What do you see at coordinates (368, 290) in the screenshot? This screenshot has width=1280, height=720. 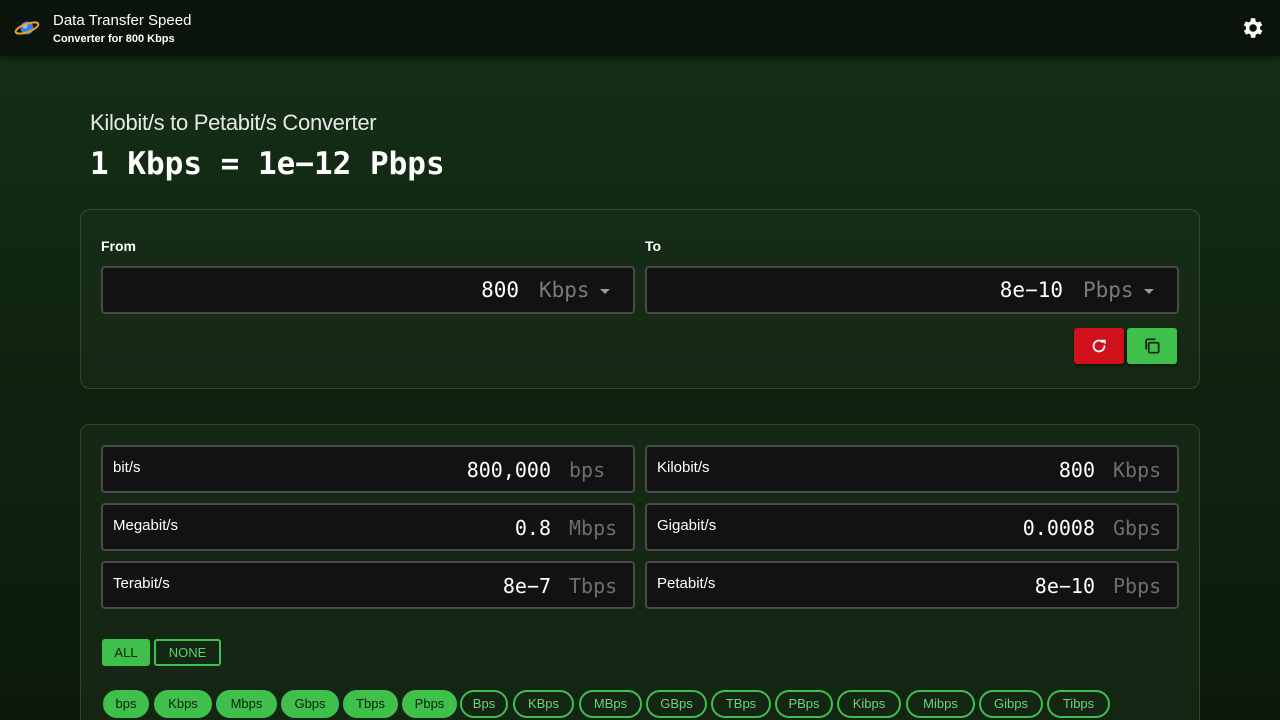 I see `from-field: 800 Kbps` at bounding box center [368, 290].